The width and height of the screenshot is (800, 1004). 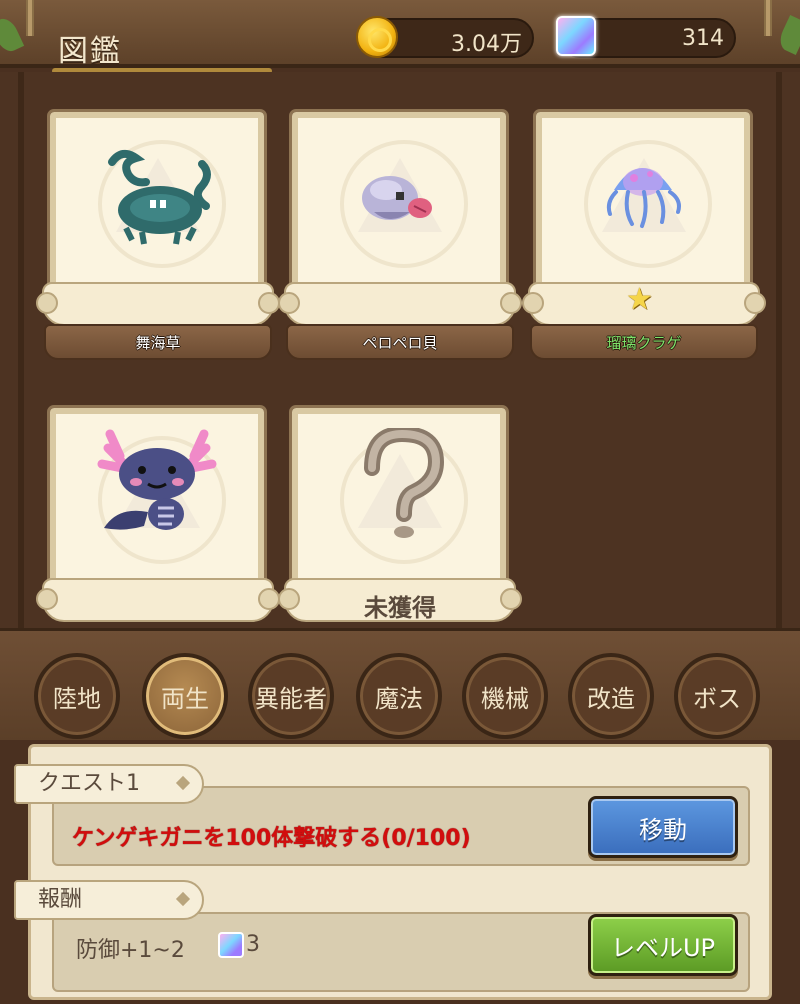 What do you see at coordinates (158, 343) in the screenshot?
I see `card-name: 舞海草` at bounding box center [158, 343].